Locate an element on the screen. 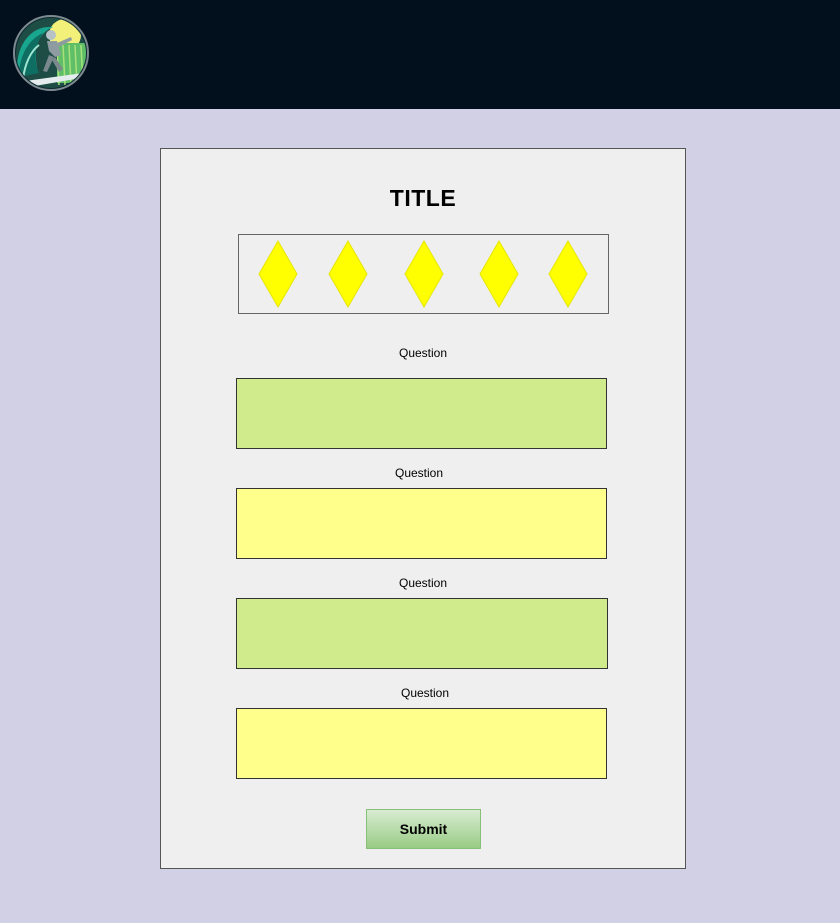 The height and width of the screenshot is (923, 840). submit-button: Submit is located at coordinates (423, 829).